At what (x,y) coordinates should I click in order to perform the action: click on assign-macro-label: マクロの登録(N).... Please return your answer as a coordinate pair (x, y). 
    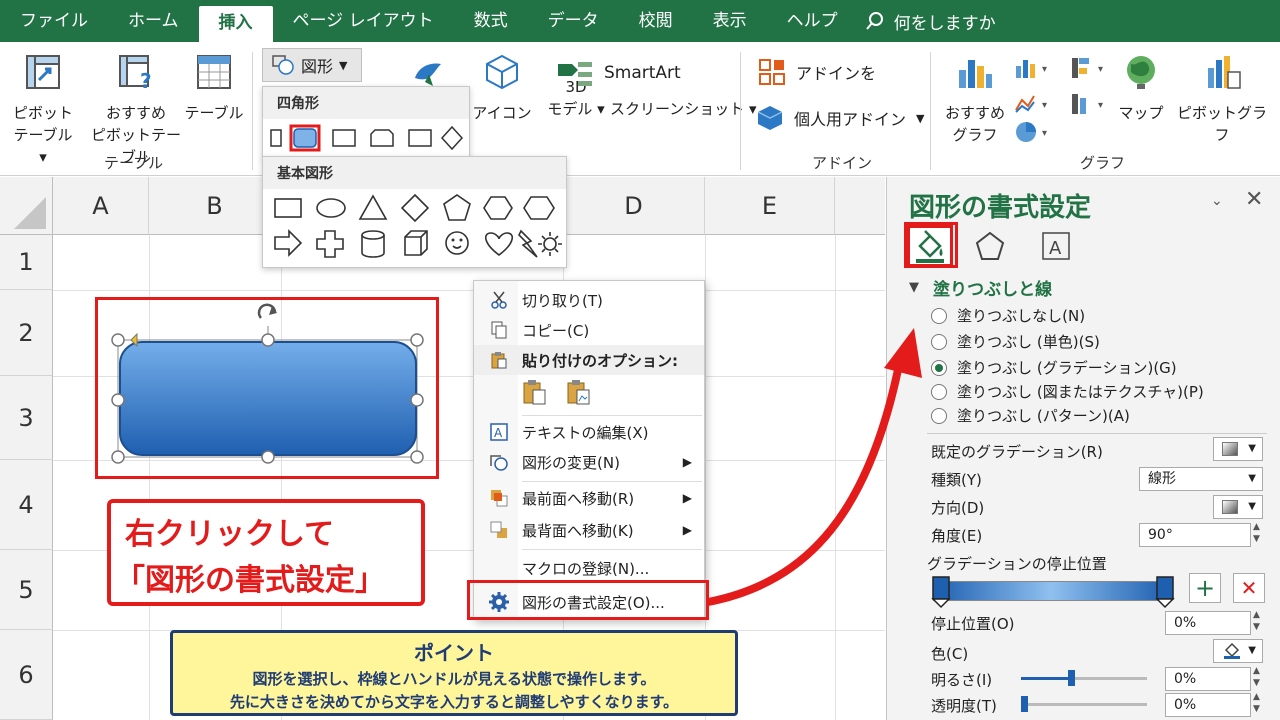
    Looking at the image, I should click on (586, 568).